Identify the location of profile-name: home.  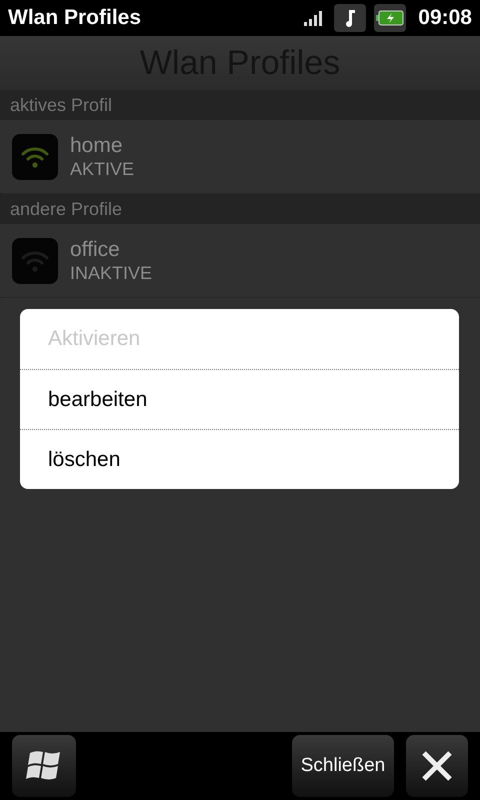
(97, 146).